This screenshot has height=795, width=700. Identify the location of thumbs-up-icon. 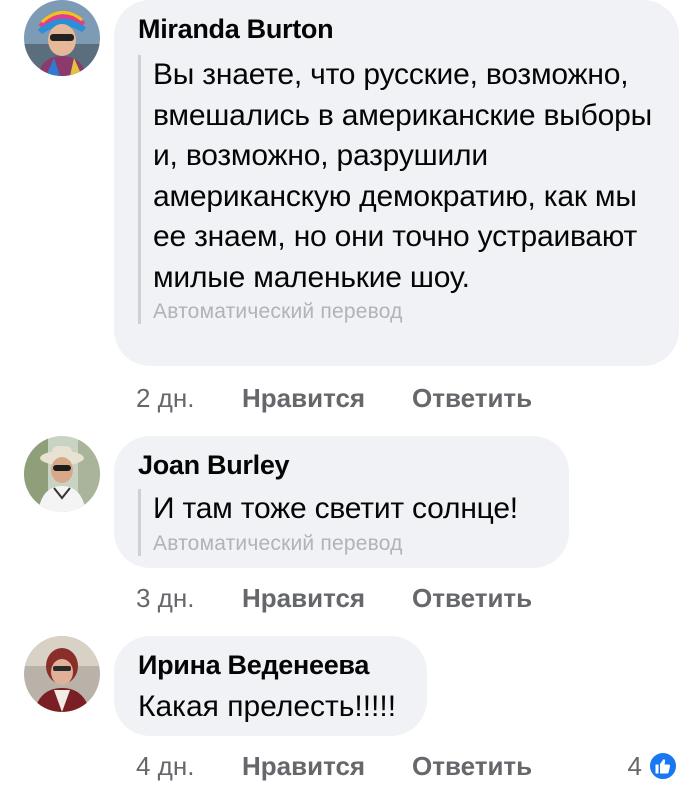
(663, 766).